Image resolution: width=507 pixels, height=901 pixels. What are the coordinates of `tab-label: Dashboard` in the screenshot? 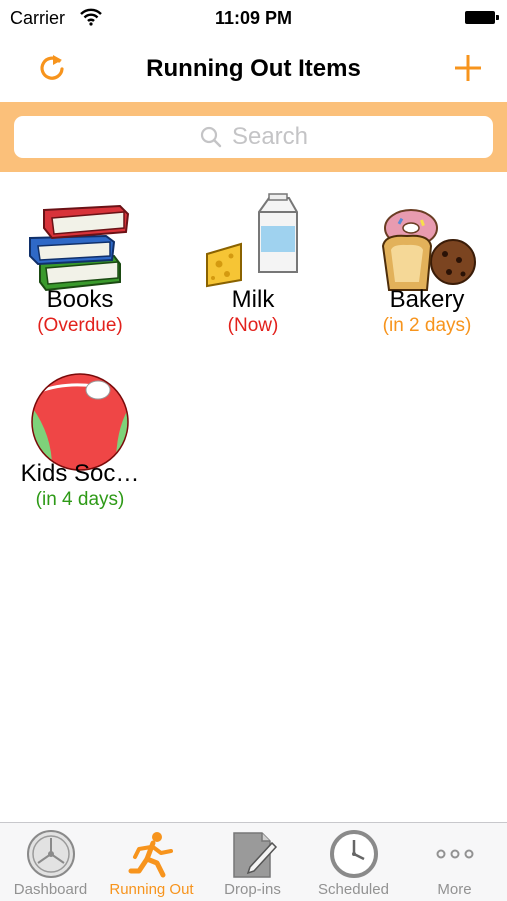 It's located at (50, 889).